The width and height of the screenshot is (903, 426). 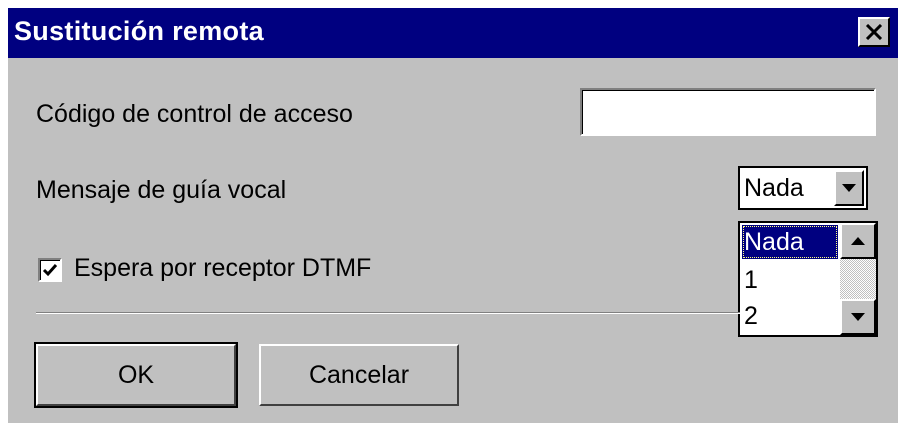 I want to click on dropdown-scrollbar, so click(x=858, y=279).